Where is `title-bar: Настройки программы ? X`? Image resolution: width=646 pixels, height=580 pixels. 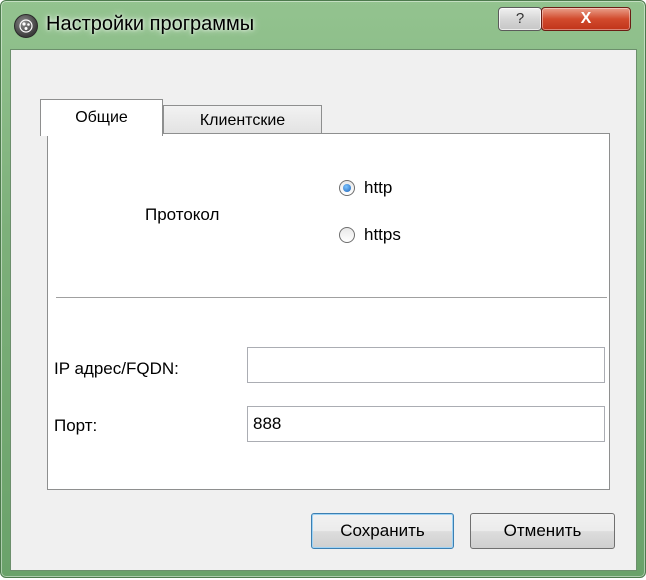 title-bar: Настройки программы ? X is located at coordinates (323, 24).